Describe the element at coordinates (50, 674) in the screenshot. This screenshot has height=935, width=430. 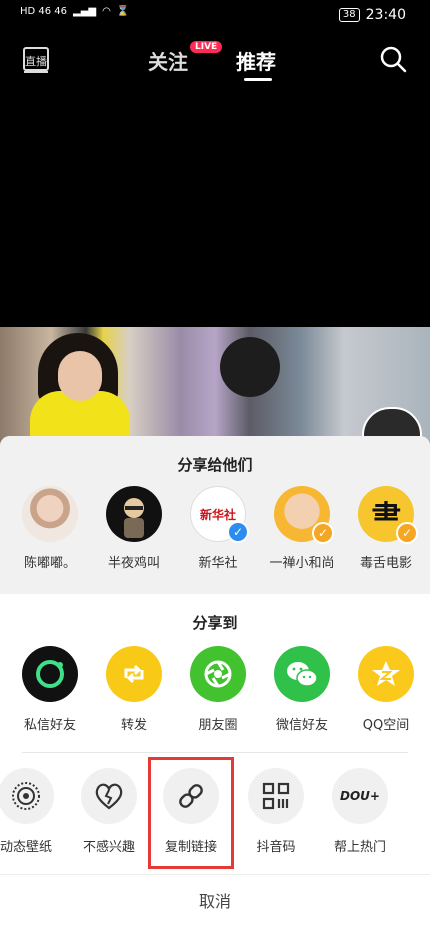
I see `direct-message-icon` at that location.